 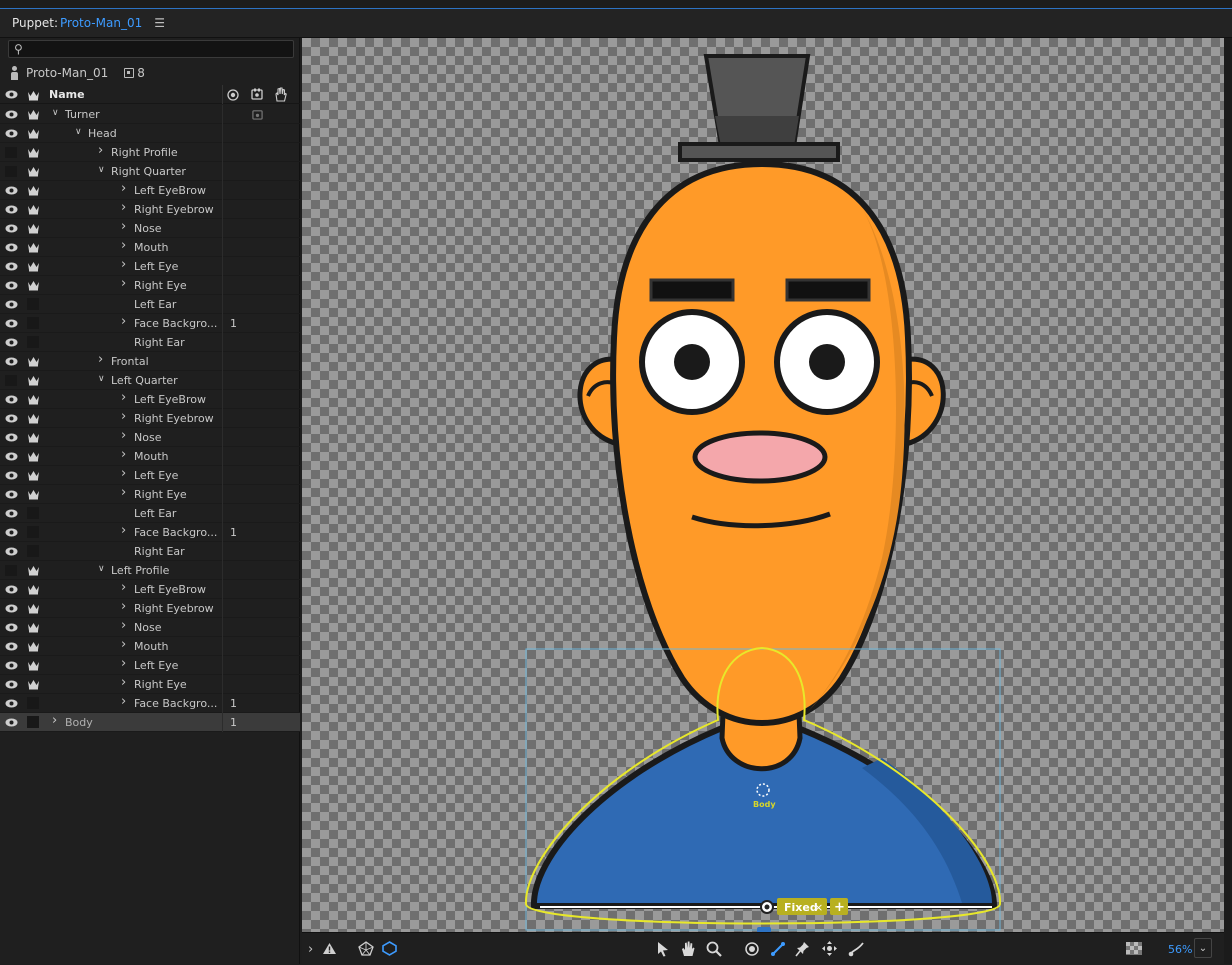 What do you see at coordinates (150, 380) in the screenshot?
I see `layer-row: ∨ Left Quarter` at bounding box center [150, 380].